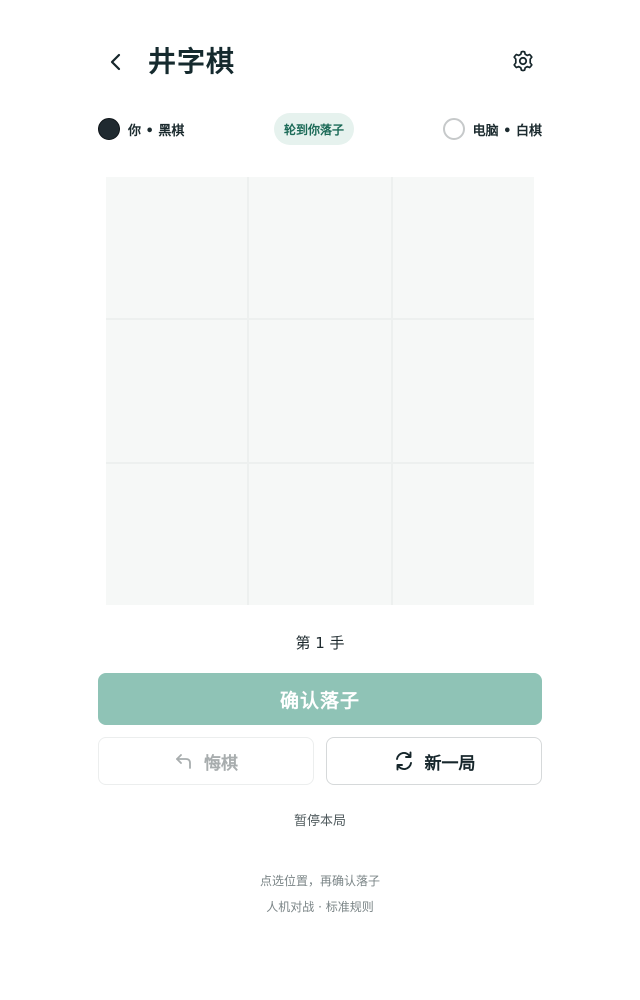  I want to click on white-stone-icon, so click(453, 129).